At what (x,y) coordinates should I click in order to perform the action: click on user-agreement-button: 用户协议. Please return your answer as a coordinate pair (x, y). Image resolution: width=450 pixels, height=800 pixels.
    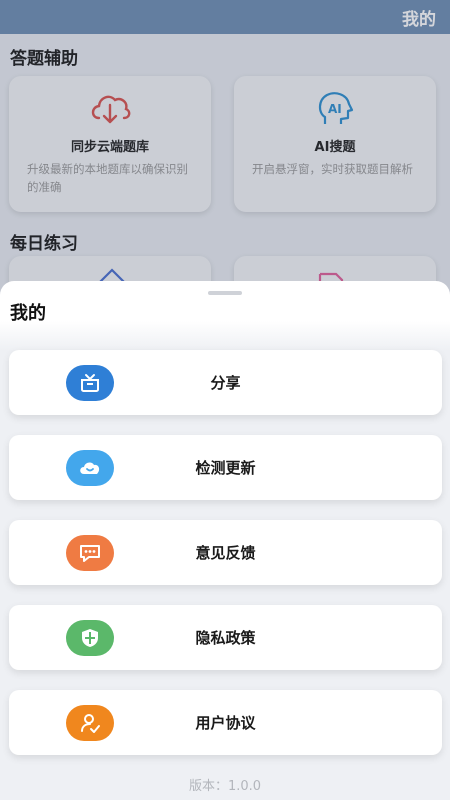
    Looking at the image, I should click on (225, 722).